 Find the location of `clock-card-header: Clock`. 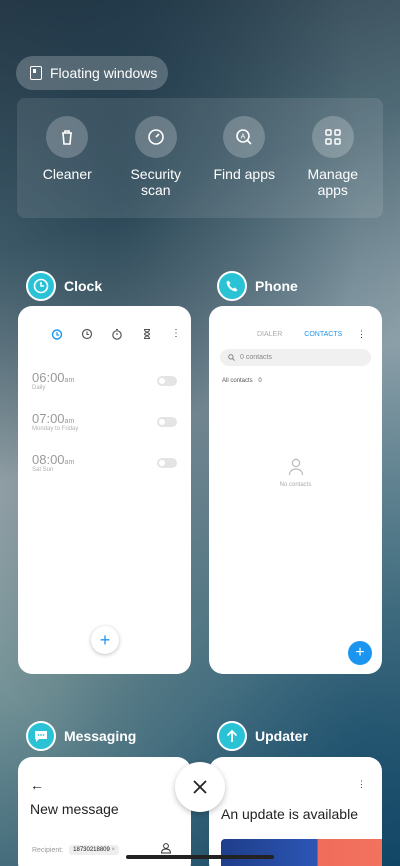

clock-card-header: Clock is located at coordinates (64, 286).